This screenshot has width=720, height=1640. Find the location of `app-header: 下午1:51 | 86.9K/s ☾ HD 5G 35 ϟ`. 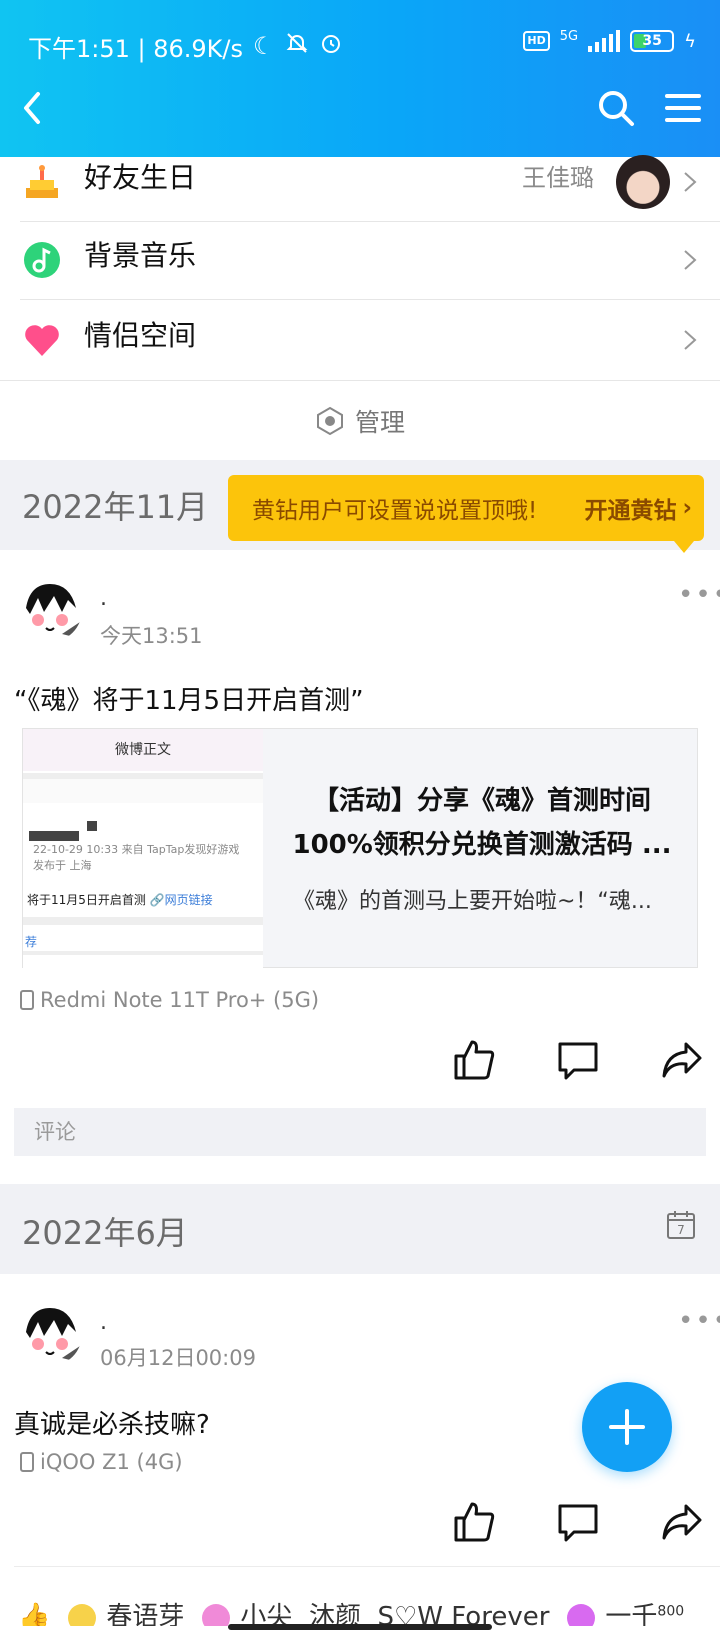

app-header: 下午1:51 | 86.9K/s ☾ HD 5G 35 ϟ is located at coordinates (360, 78).